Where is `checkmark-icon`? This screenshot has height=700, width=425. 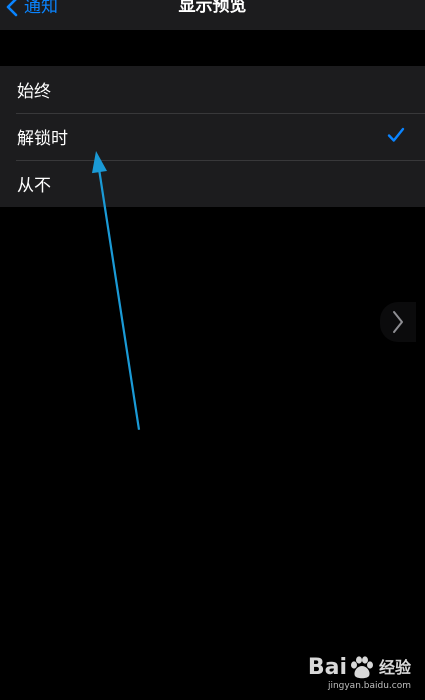 checkmark-icon is located at coordinates (396, 134).